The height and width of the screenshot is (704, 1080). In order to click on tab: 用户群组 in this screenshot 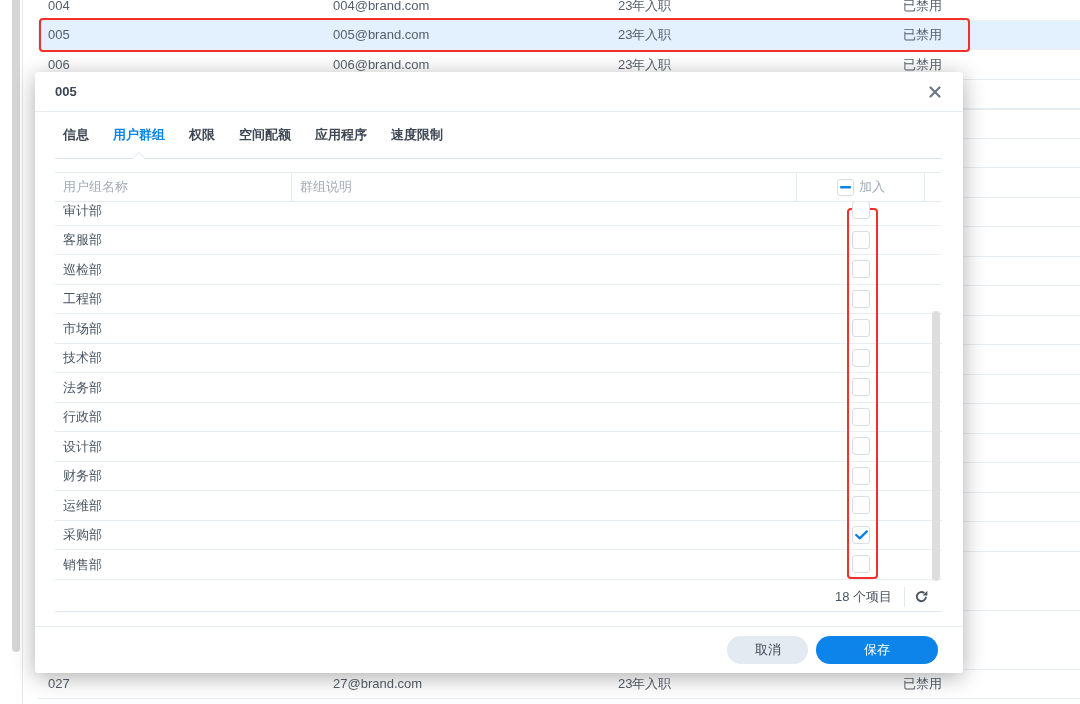, I will do `click(139, 135)`.